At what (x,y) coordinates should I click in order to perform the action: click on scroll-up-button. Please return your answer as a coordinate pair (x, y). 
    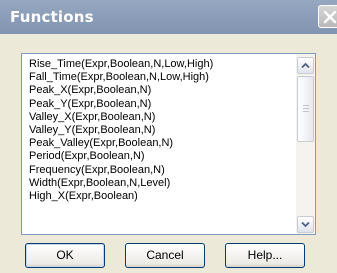
    Looking at the image, I should click on (305, 65).